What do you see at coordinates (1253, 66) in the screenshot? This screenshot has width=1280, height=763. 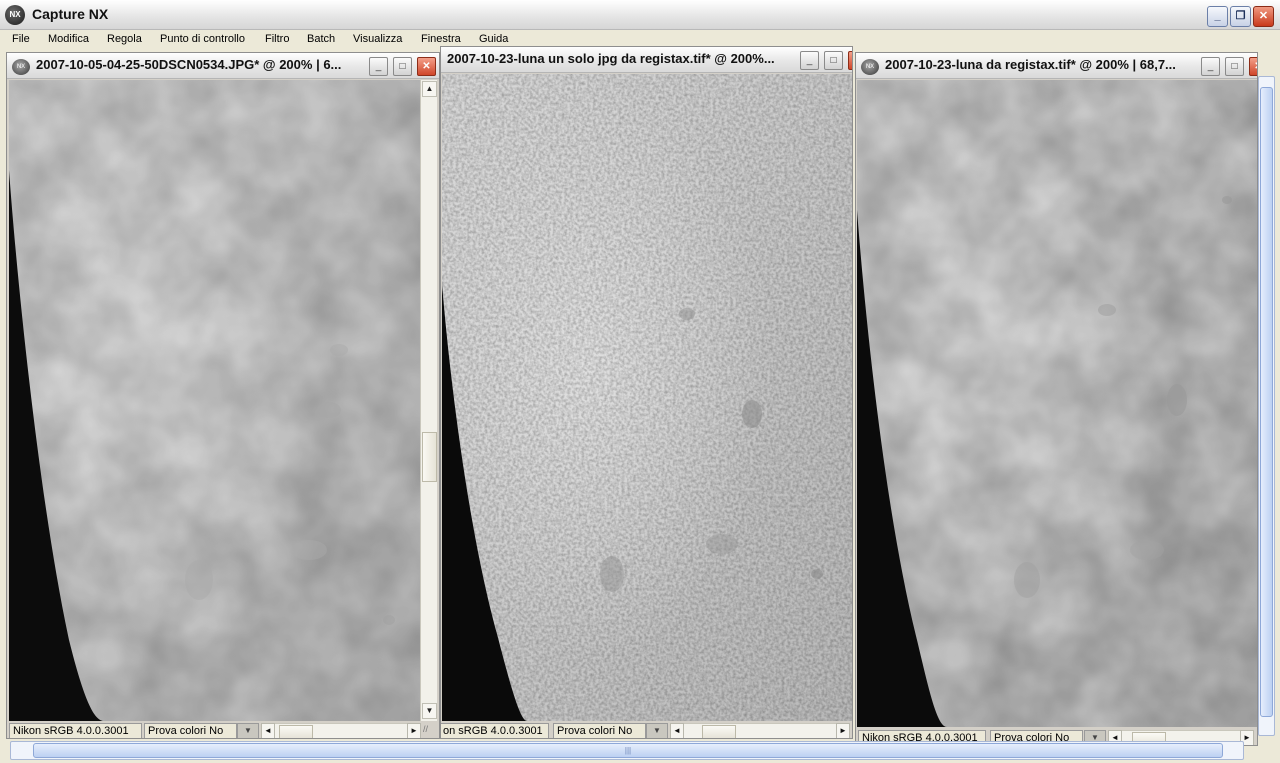 I see `document-3-close-button: ✕` at bounding box center [1253, 66].